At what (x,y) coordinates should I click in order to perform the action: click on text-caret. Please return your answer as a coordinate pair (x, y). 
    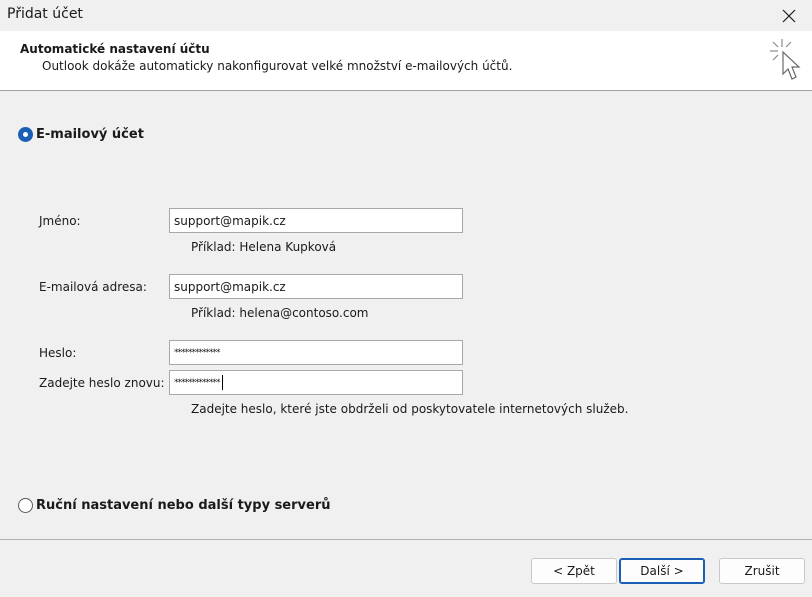
    Looking at the image, I should click on (222, 382).